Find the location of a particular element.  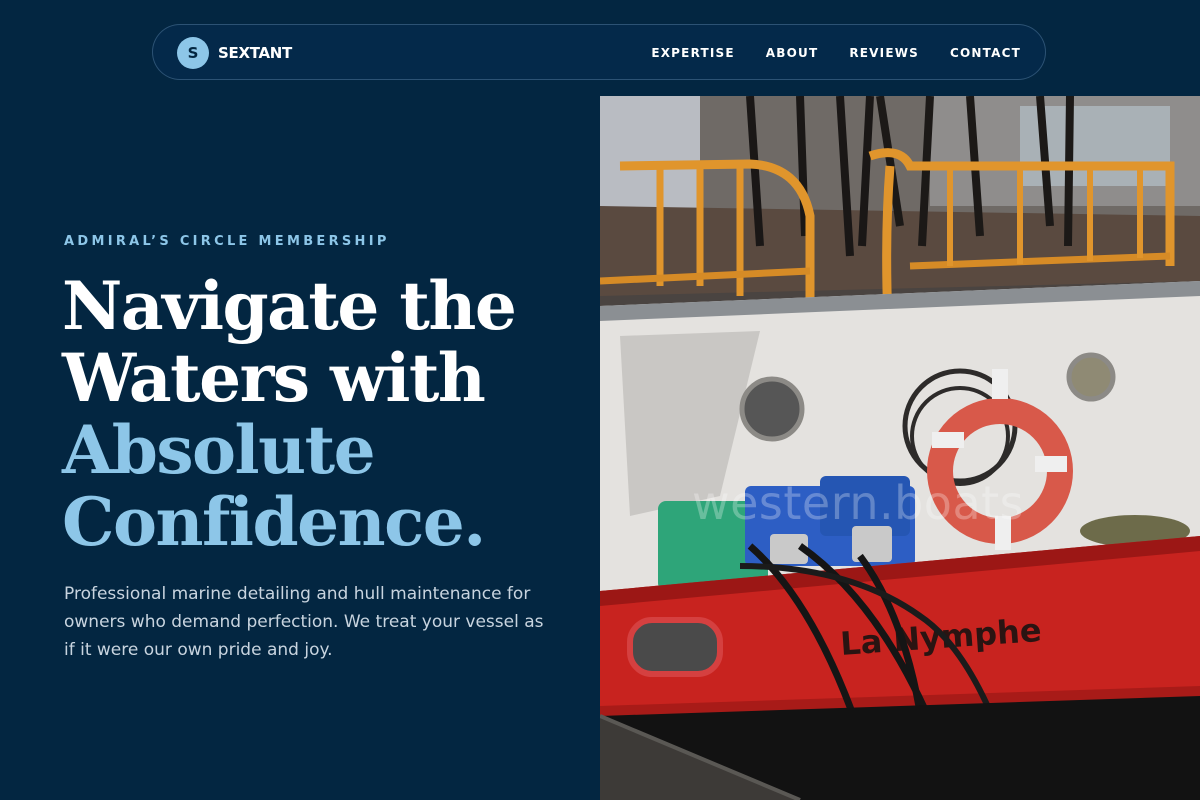

headline-line-3: Absolute is located at coordinates (219, 450).